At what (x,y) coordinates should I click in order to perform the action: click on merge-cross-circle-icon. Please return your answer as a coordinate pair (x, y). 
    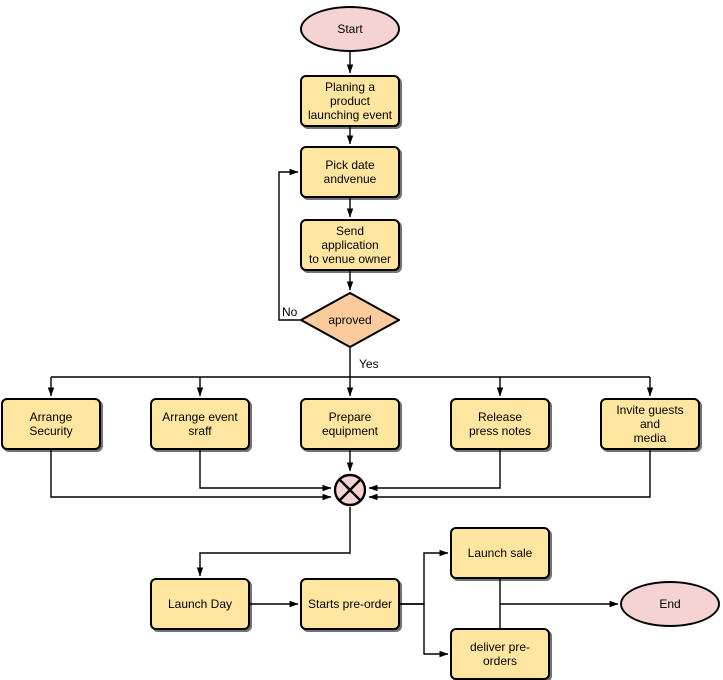
    Looking at the image, I should click on (350, 490).